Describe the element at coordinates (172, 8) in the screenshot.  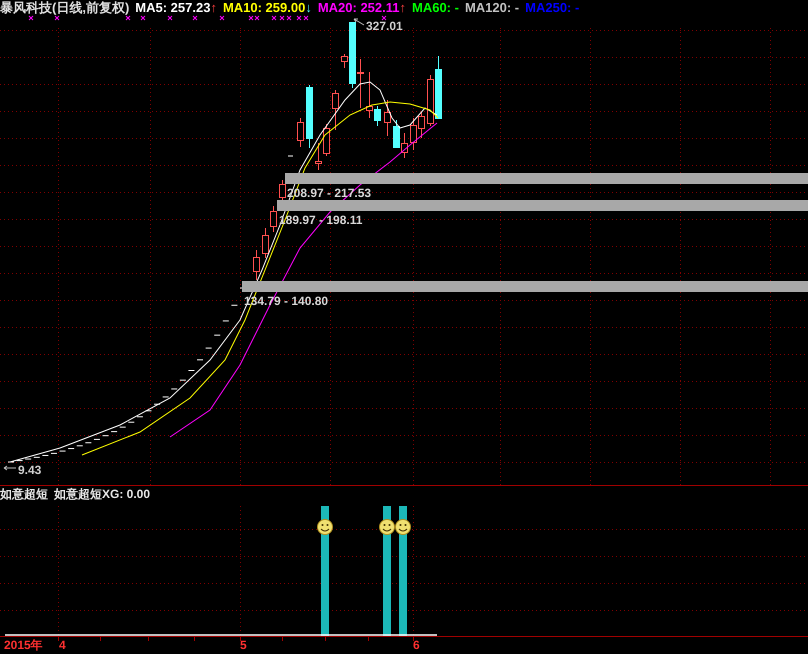
I see `ma-value: MA5: 257.23` at that location.